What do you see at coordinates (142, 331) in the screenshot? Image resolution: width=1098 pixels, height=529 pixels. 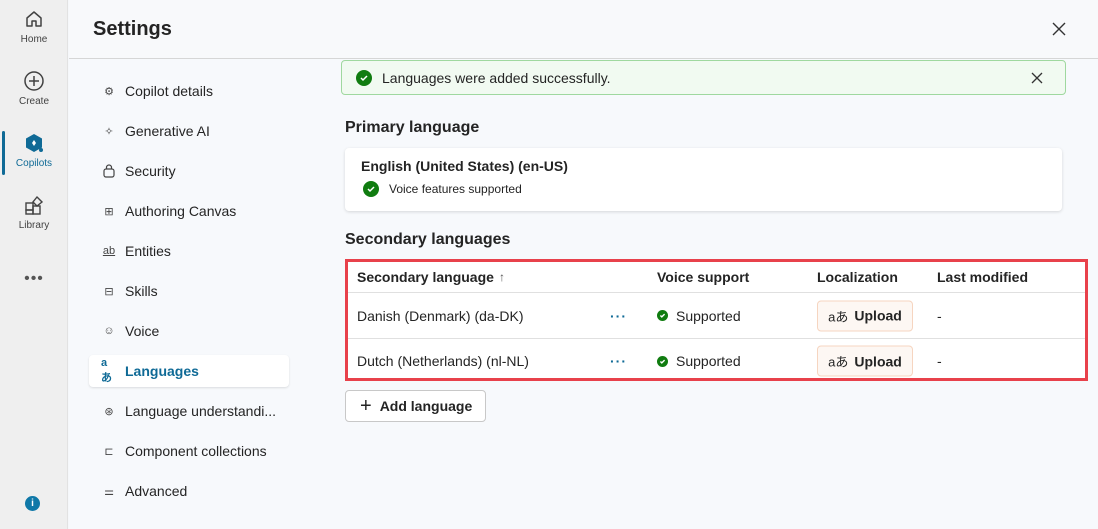 I see `nav-label: Voice` at bounding box center [142, 331].